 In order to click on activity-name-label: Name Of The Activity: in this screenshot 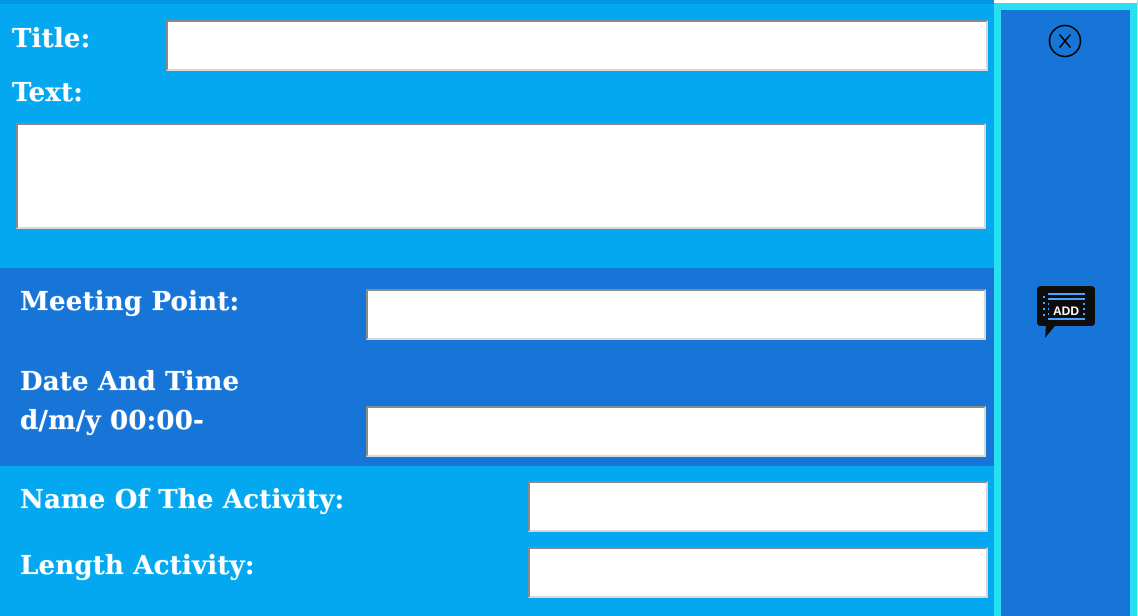, I will do `click(182, 500)`.